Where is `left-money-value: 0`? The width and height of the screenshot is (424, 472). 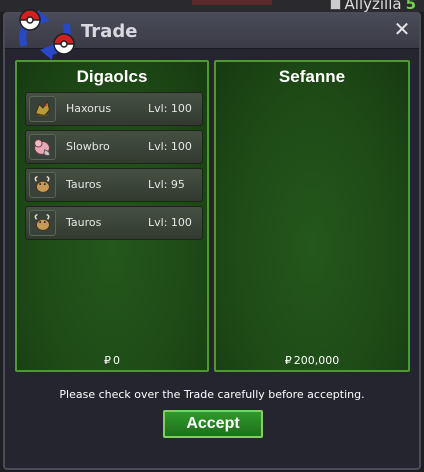 left-money-value: 0 is located at coordinates (116, 360).